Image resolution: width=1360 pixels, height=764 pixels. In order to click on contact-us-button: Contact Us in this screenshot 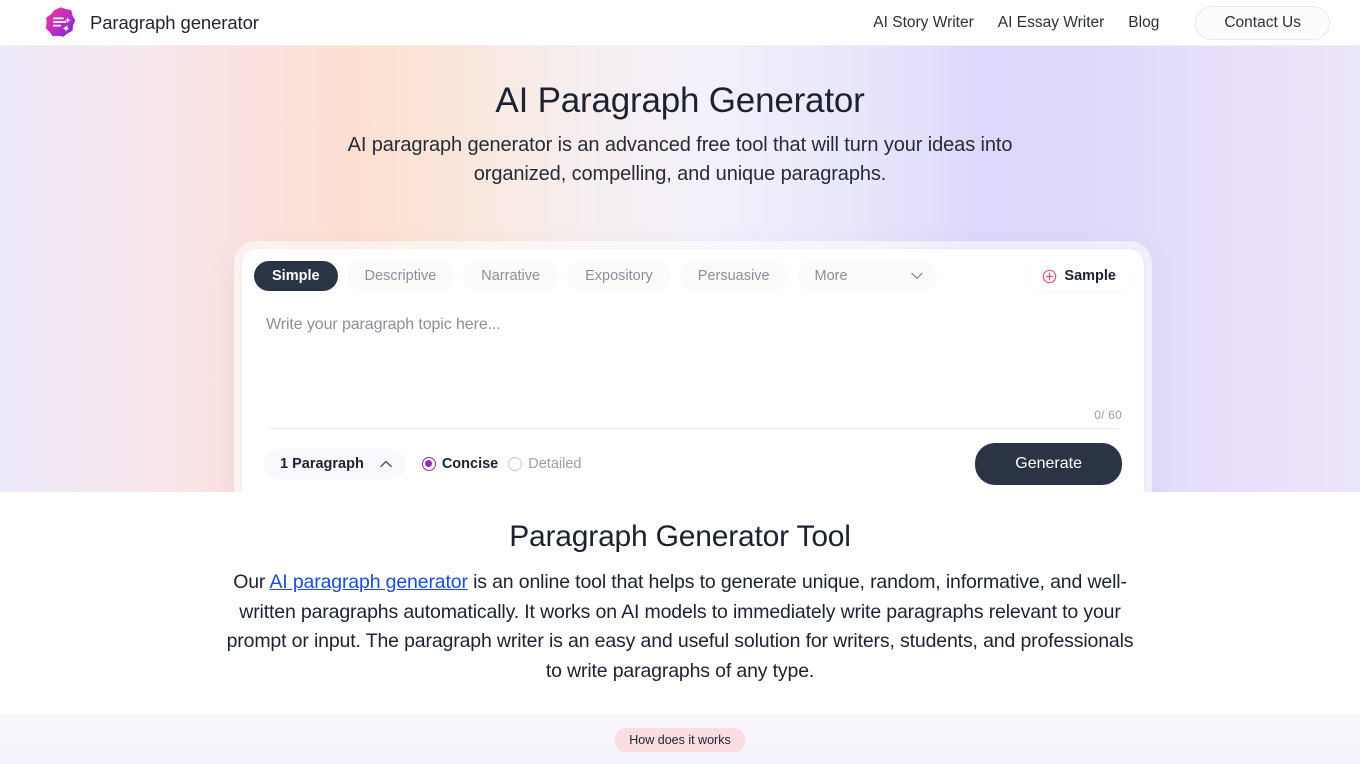, I will do `click(1262, 22)`.